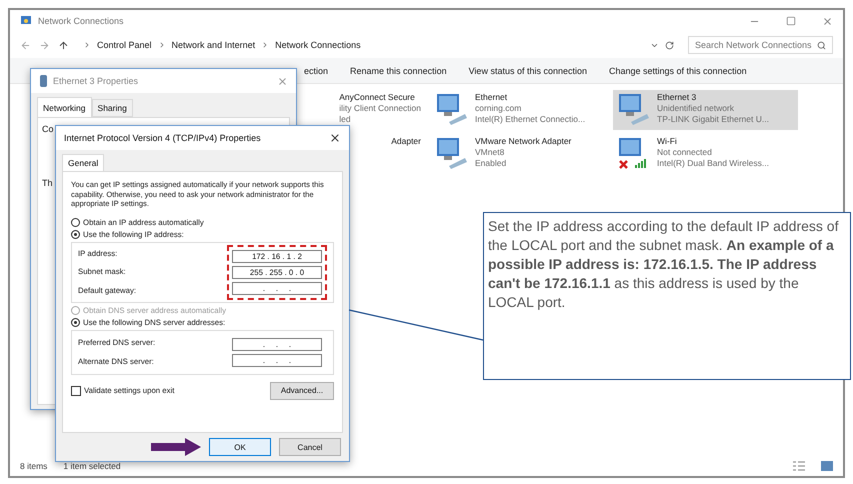 This screenshot has width=853, height=484. What do you see at coordinates (821, 45) in the screenshot?
I see `search-icon` at bounding box center [821, 45].